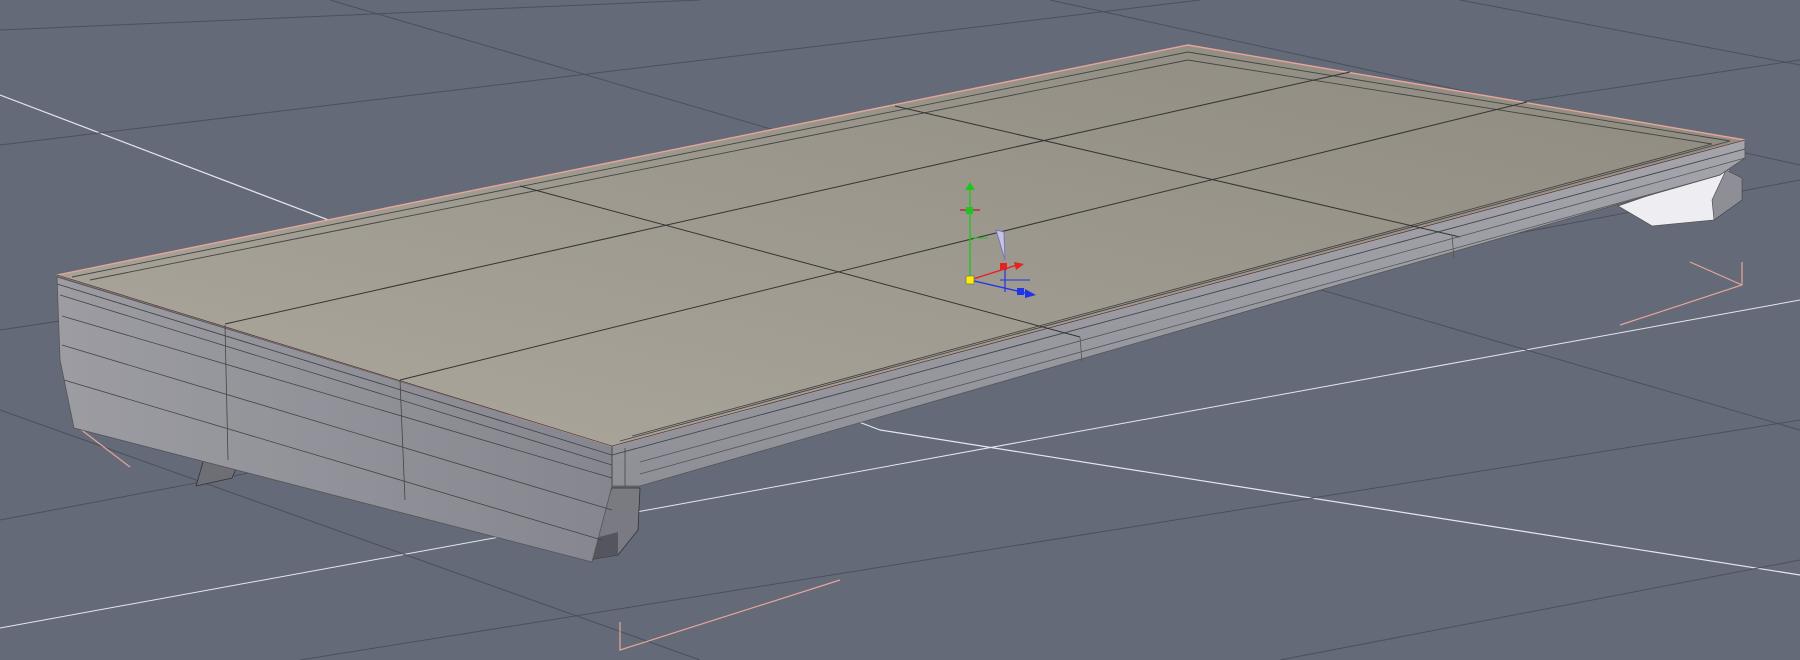 The image size is (1800, 660). I want to click on move-x-handle, so click(1003, 266).